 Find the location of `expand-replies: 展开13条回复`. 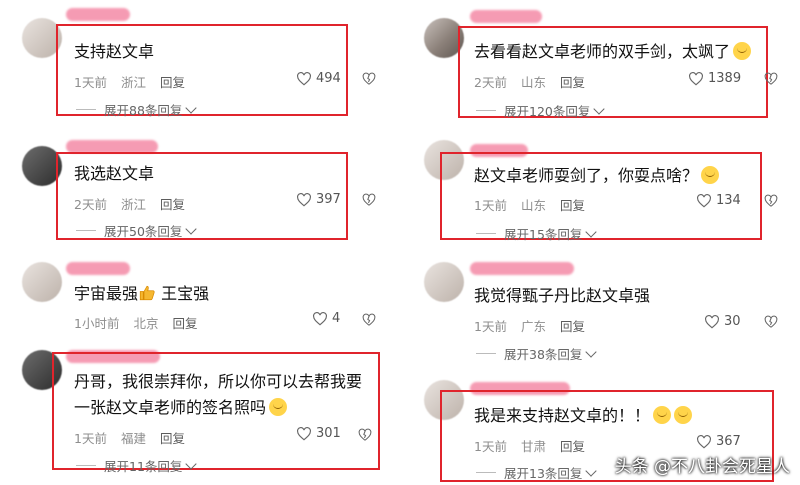

expand-replies: 展开13条回复 is located at coordinates (537, 472).